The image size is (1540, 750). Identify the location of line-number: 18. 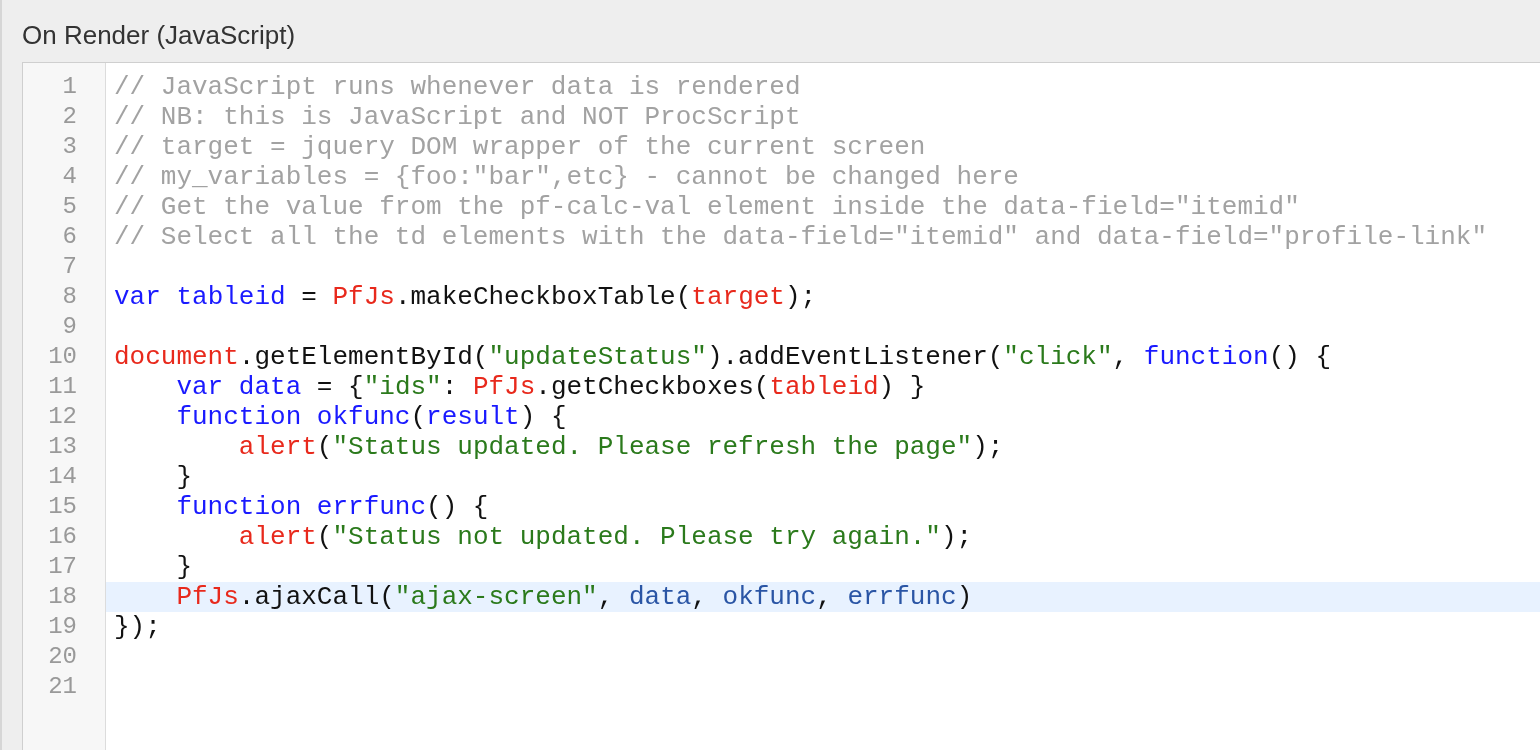
(62, 597).